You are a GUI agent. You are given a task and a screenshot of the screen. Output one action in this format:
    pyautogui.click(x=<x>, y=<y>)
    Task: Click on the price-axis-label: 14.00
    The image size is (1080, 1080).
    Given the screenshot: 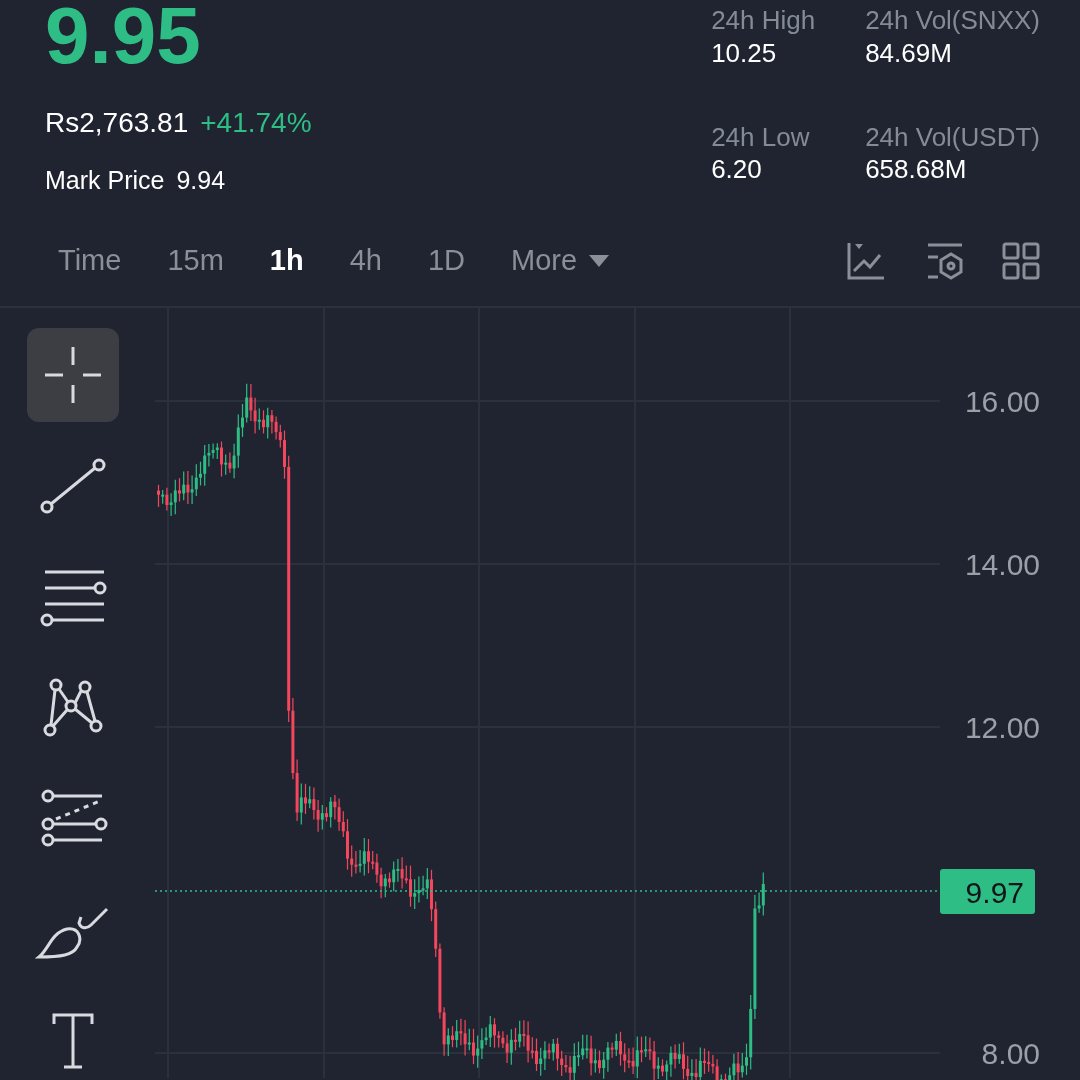 What is the action you would take?
    pyautogui.click(x=1002, y=564)
    